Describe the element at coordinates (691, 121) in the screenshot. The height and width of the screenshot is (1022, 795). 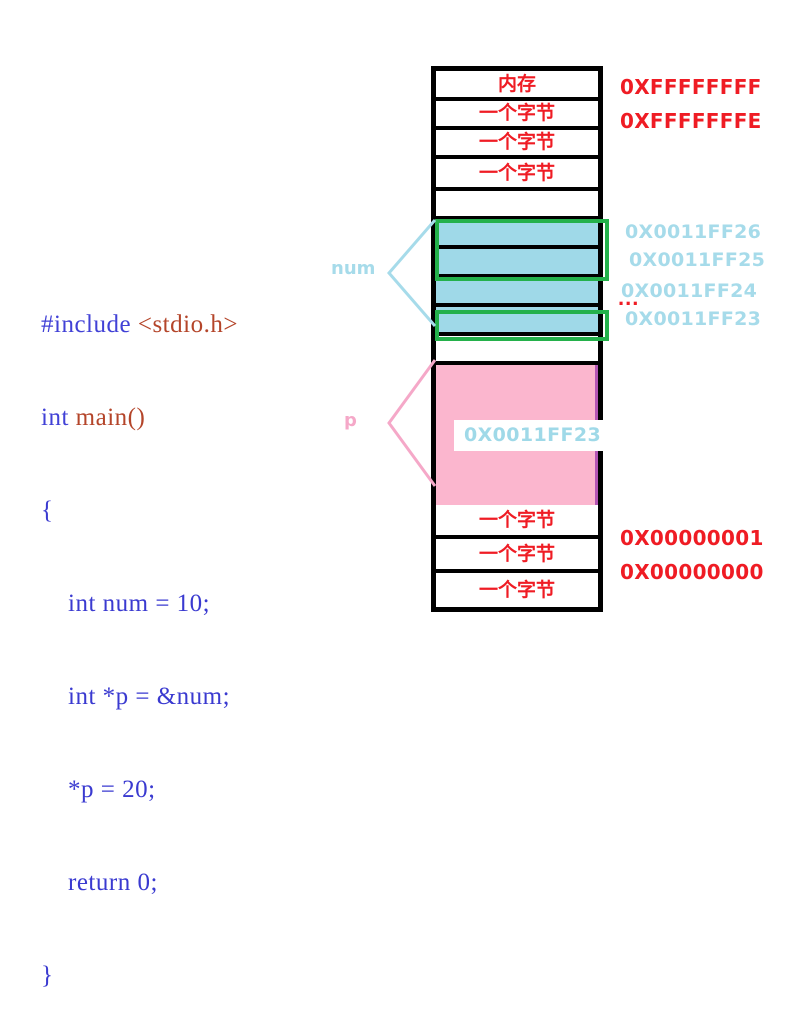
I see `address-label-fffffffe: 0XFFFFFFFE` at that location.